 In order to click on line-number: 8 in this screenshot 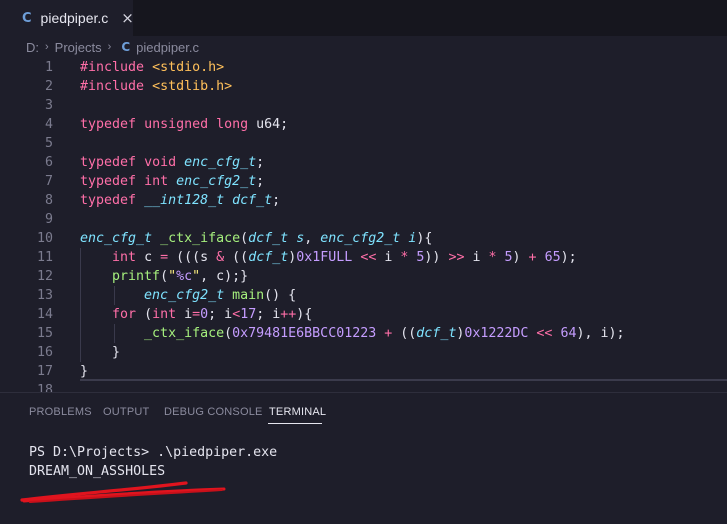, I will do `click(48, 200)`.